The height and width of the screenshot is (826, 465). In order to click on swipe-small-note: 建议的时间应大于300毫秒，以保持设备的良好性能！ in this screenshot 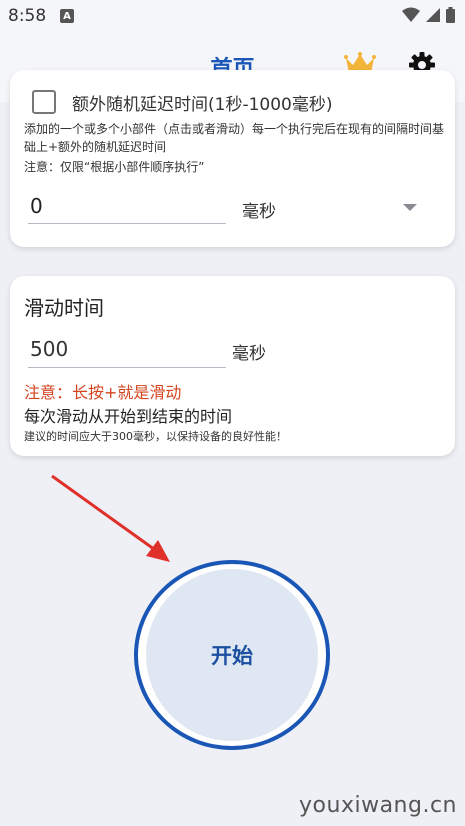, I will do `click(155, 436)`.